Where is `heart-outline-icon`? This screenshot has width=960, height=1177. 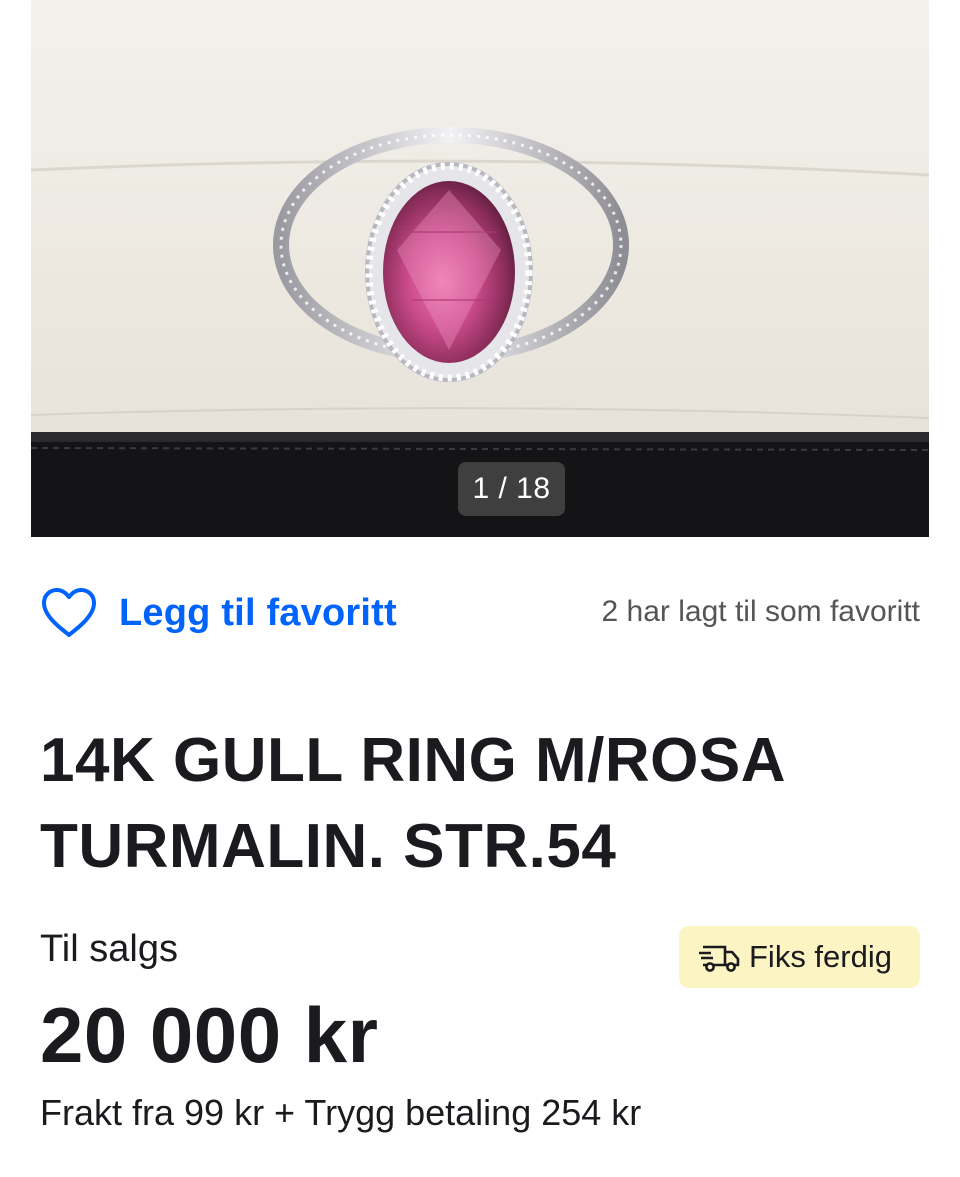
heart-outline-icon is located at coordinates (69, 612).